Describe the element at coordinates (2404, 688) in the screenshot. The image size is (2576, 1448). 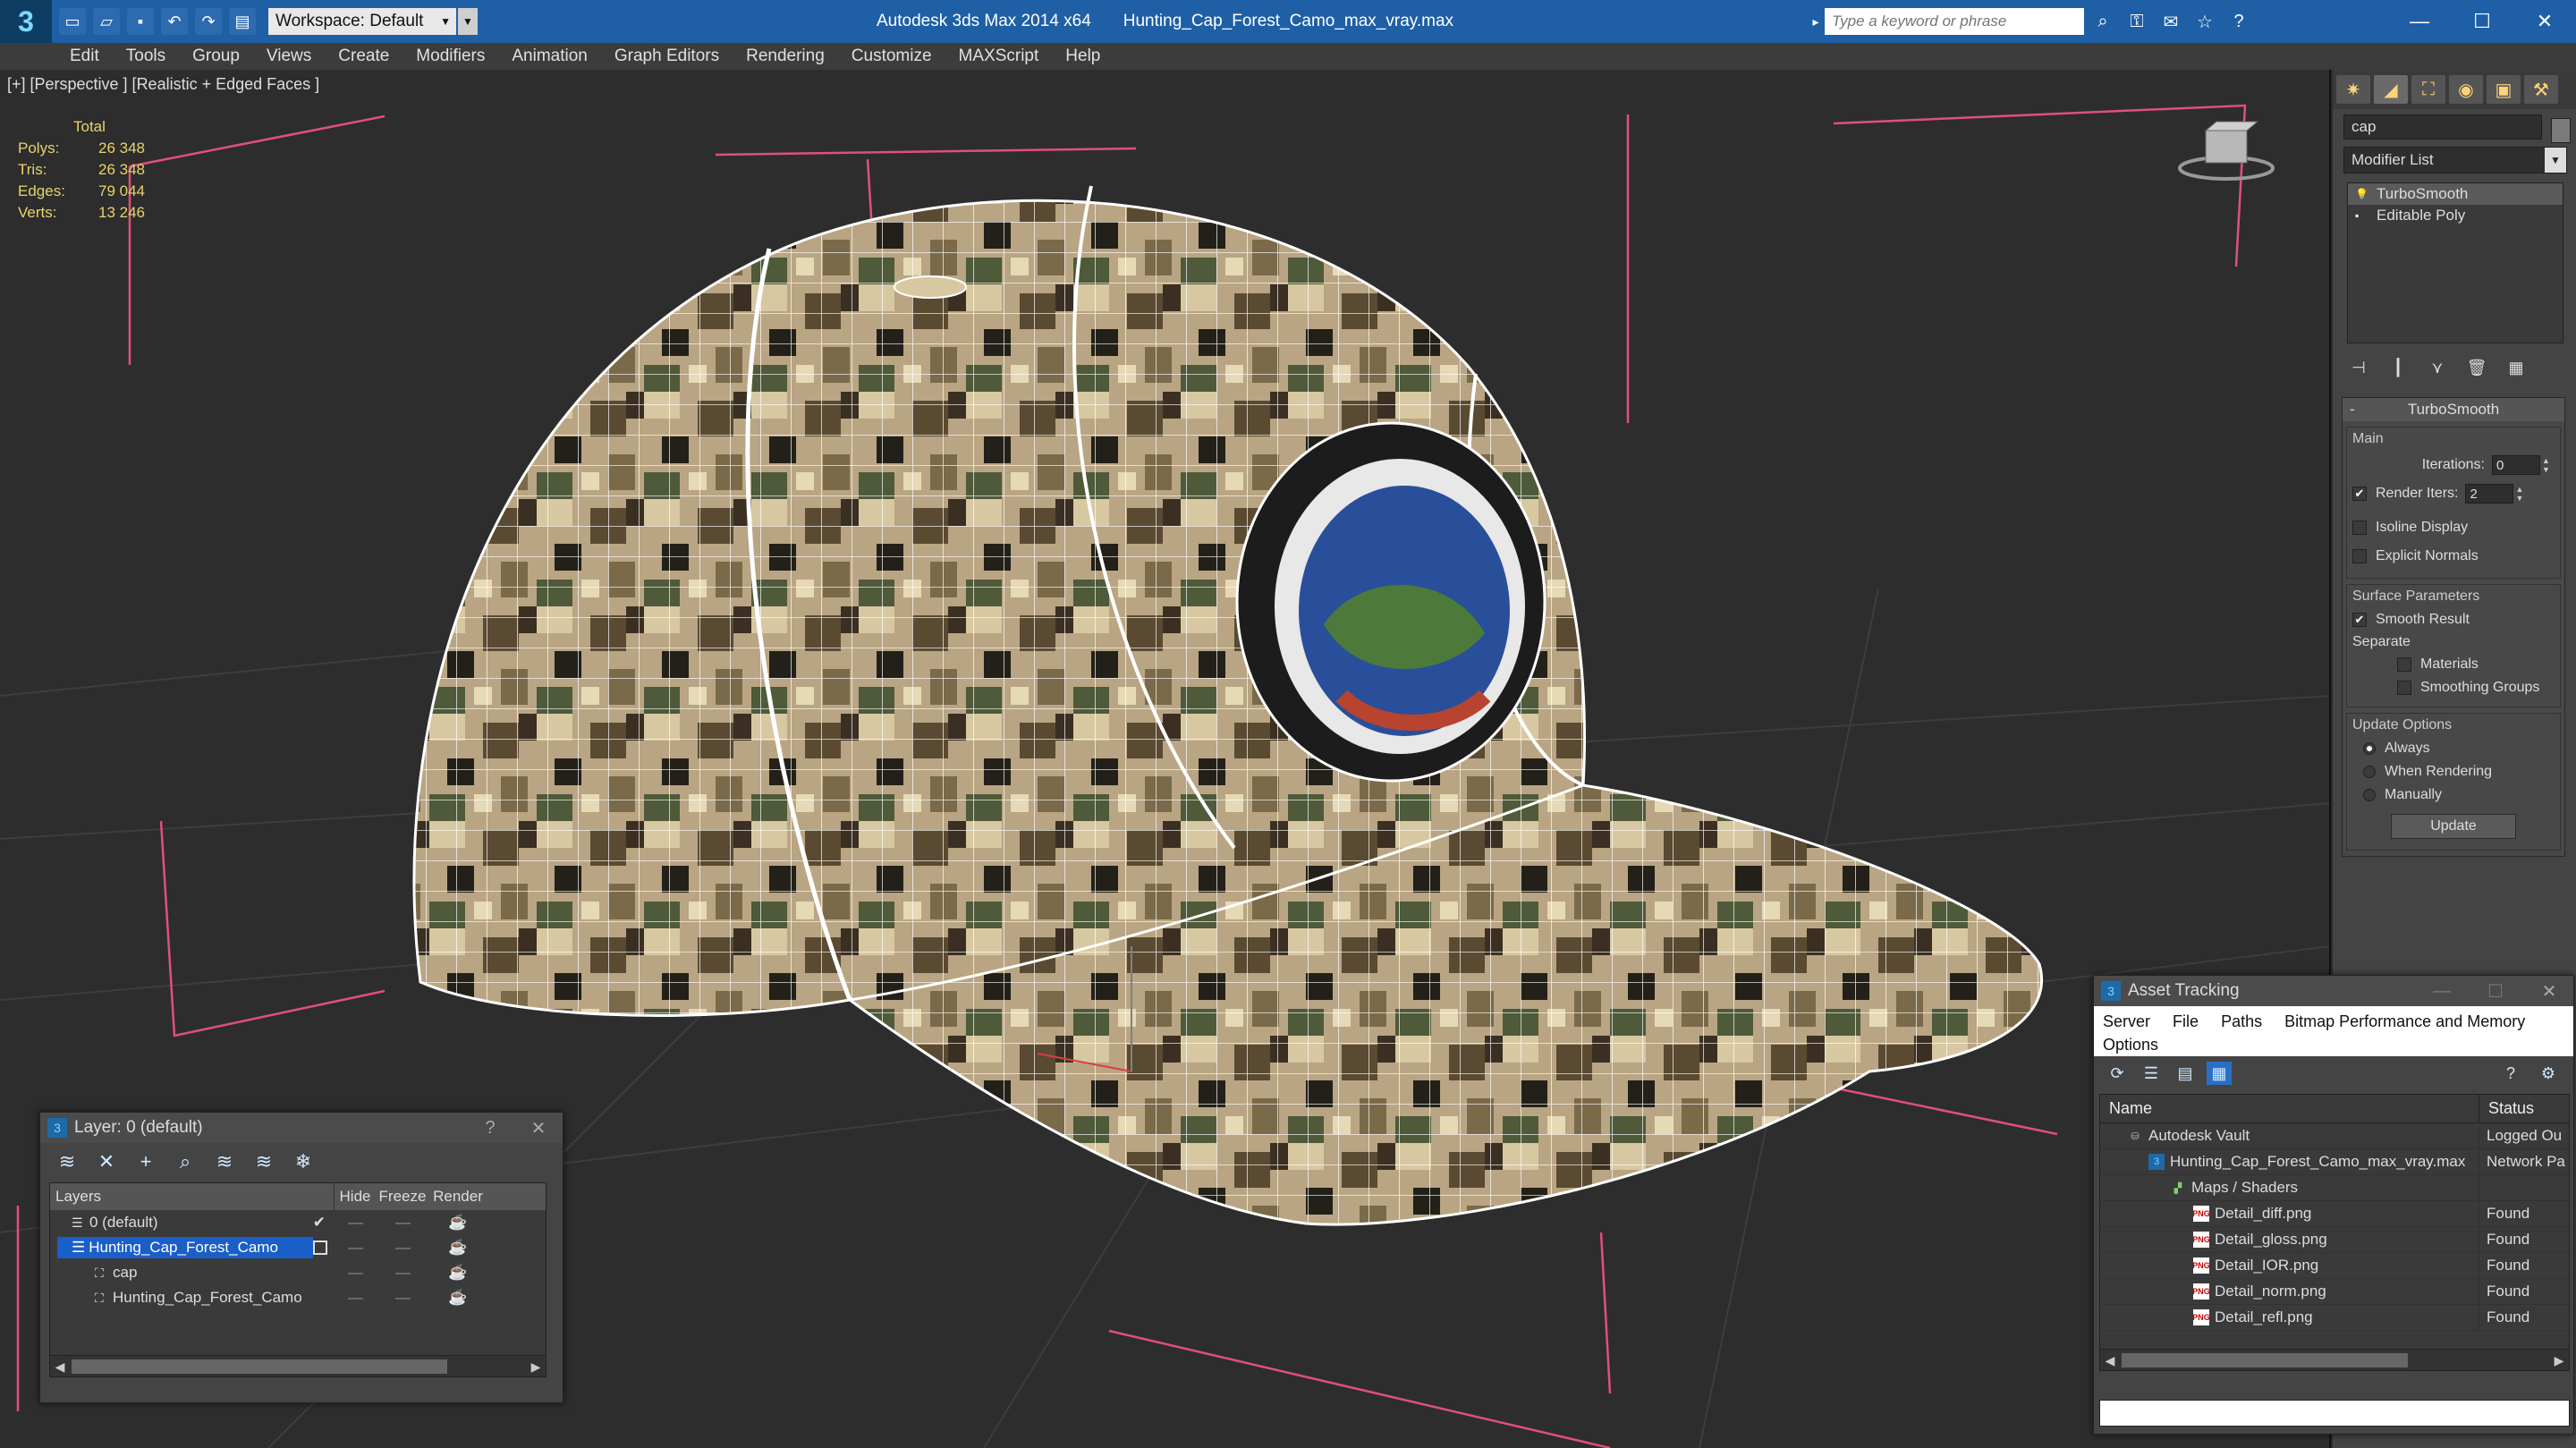
I see `smoothing-groups-checkbox` at that location.